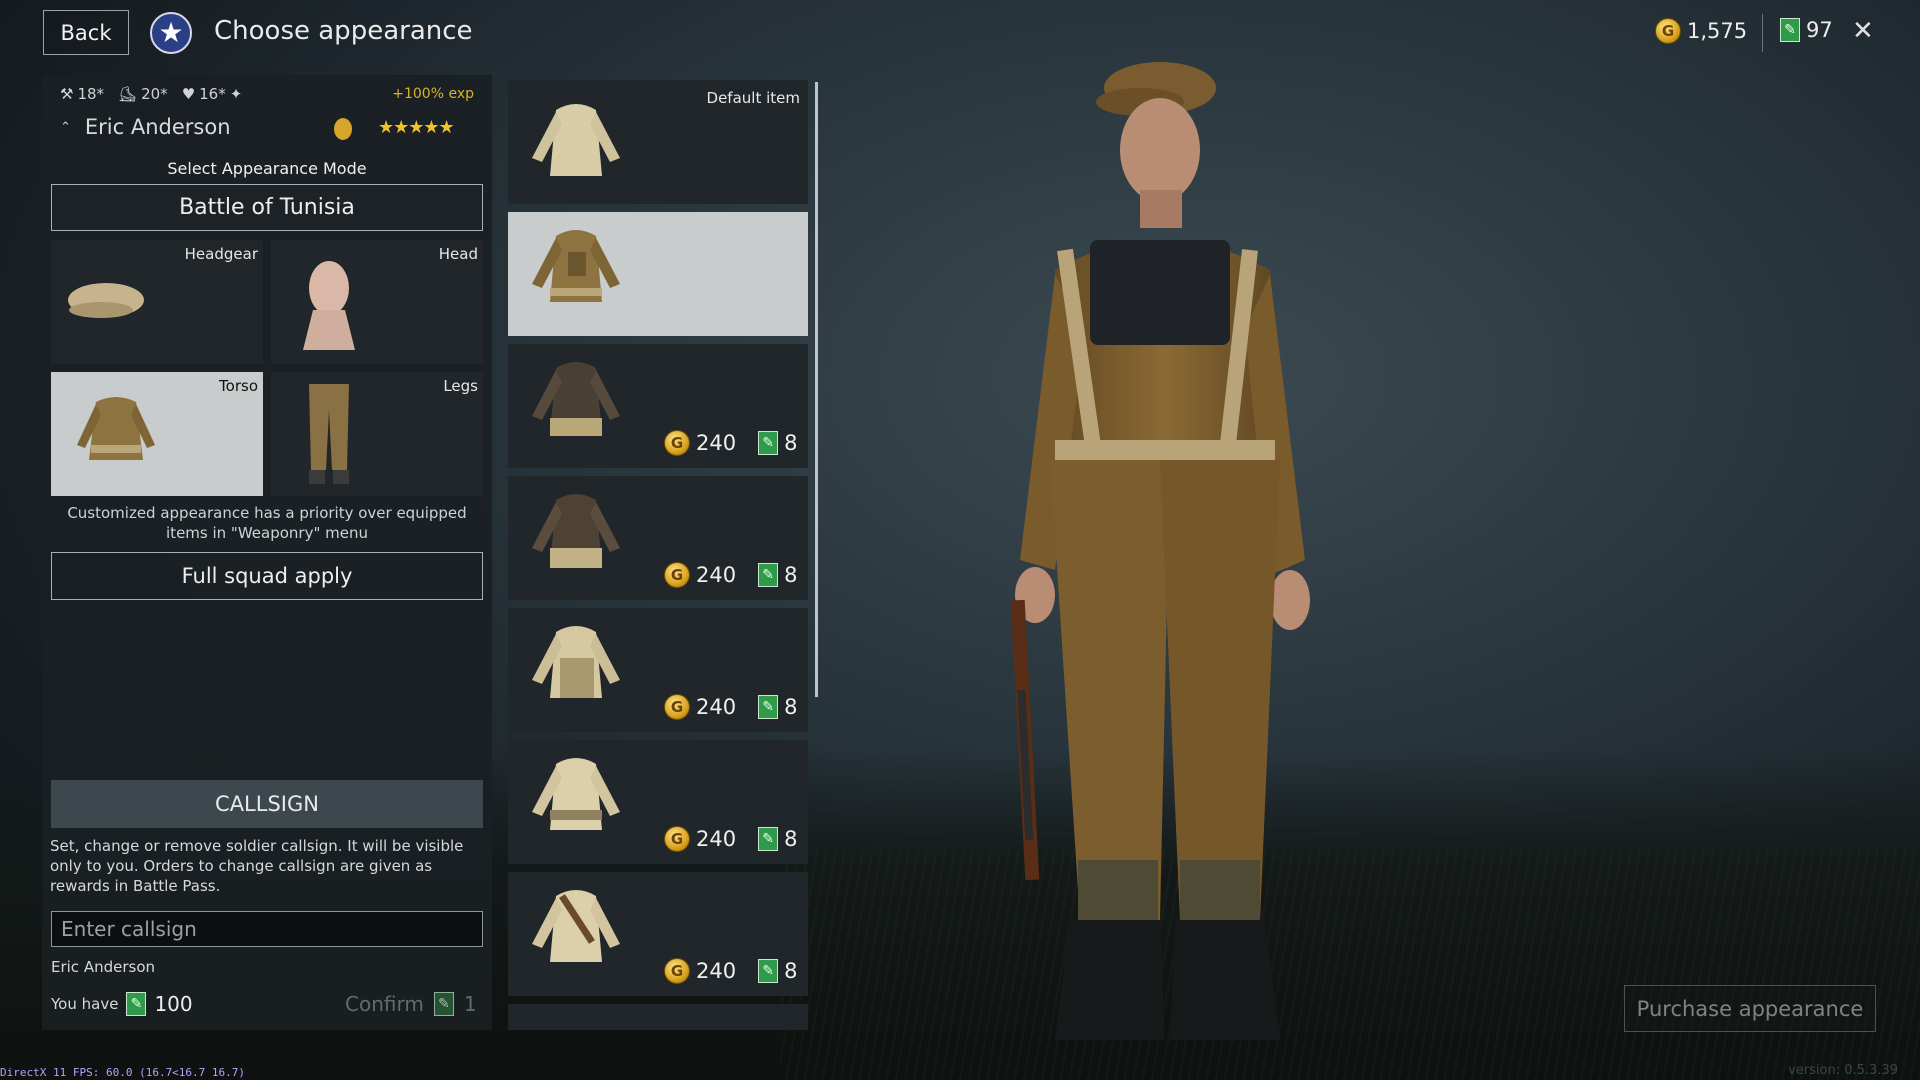 Image resolution: width=1920 pixels, height=1080 pixels. I want to click on slot-legs: Legs, so click(377, 434).